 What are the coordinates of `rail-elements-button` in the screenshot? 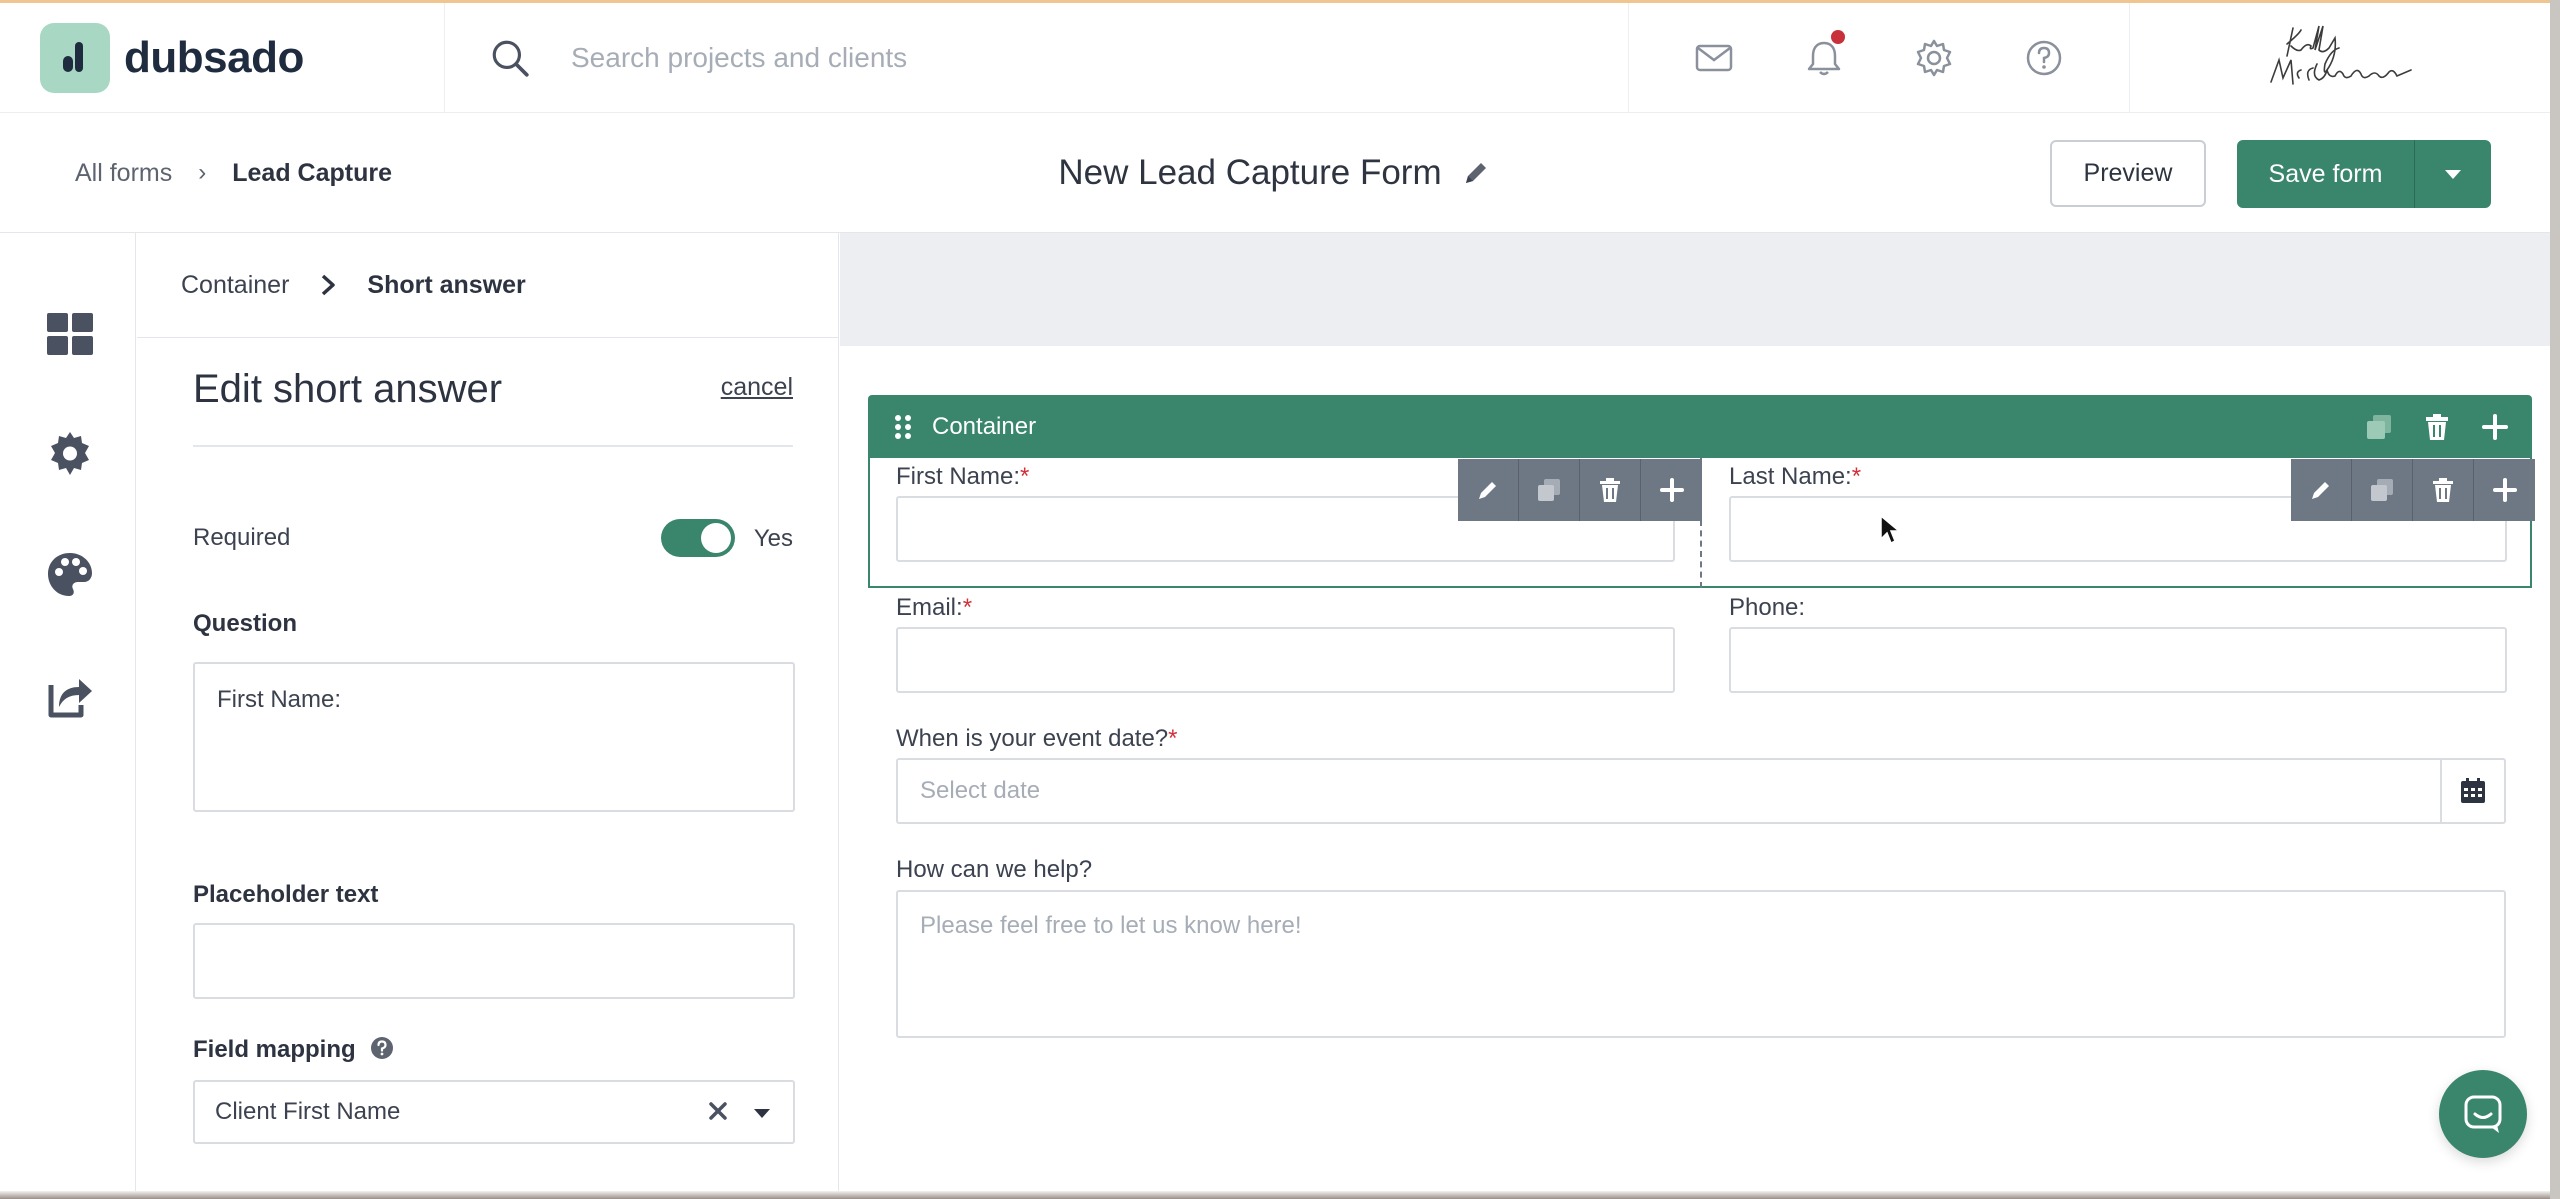 It's located at (70, 334).